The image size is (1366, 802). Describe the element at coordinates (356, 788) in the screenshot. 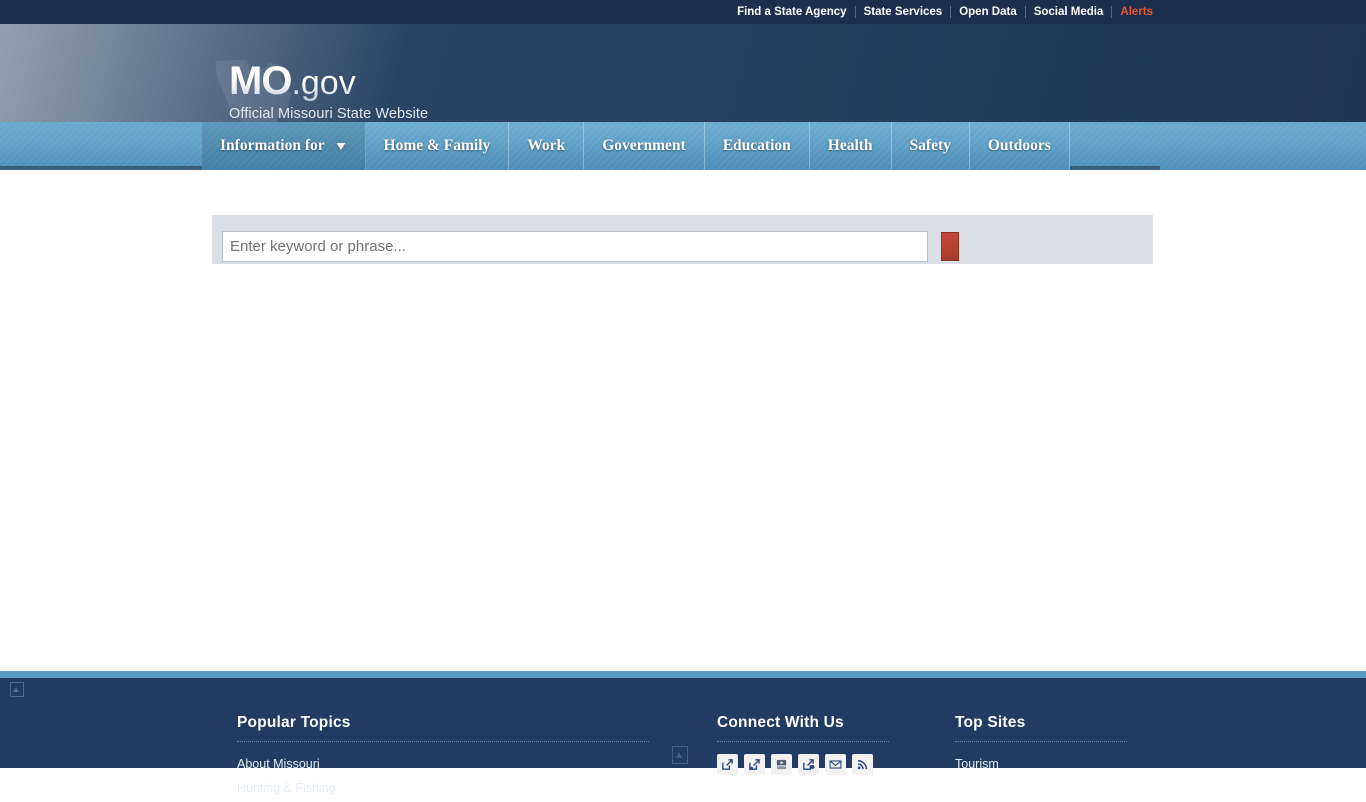

I see `footer-link-hunting-and-fishing: Hunting & Fishing` at that location.